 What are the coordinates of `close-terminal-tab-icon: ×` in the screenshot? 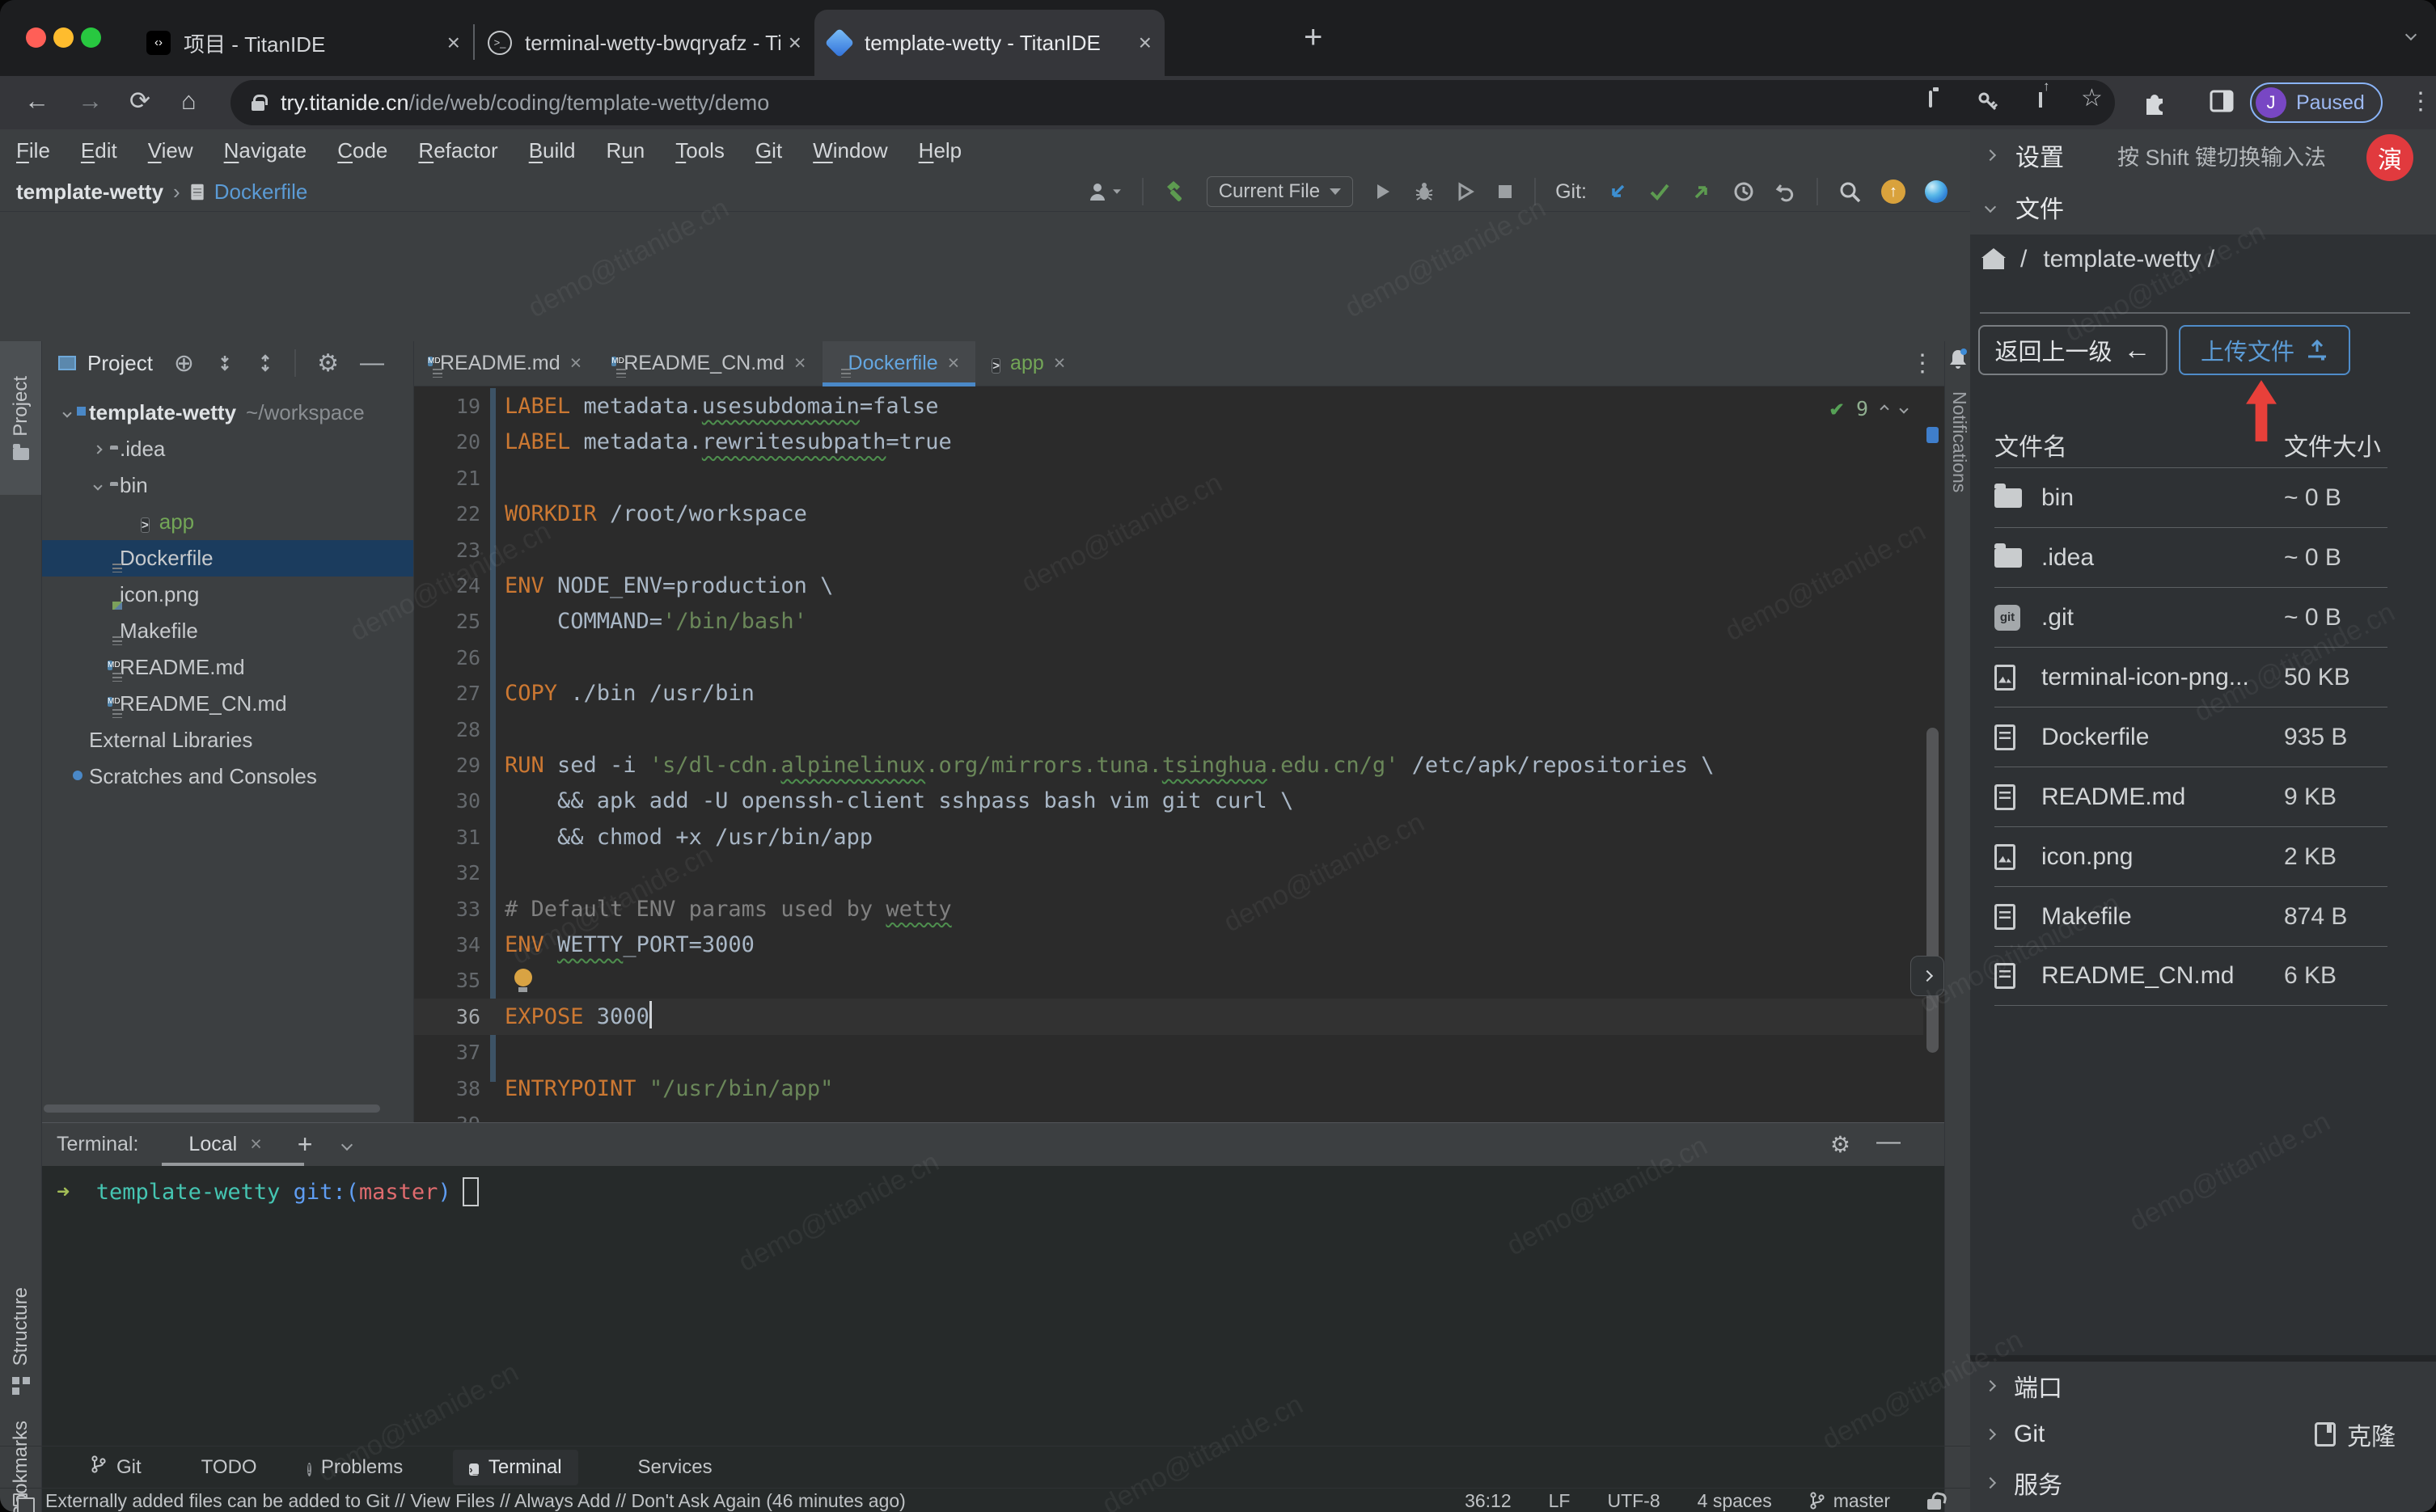 It's located at (256, 1144).